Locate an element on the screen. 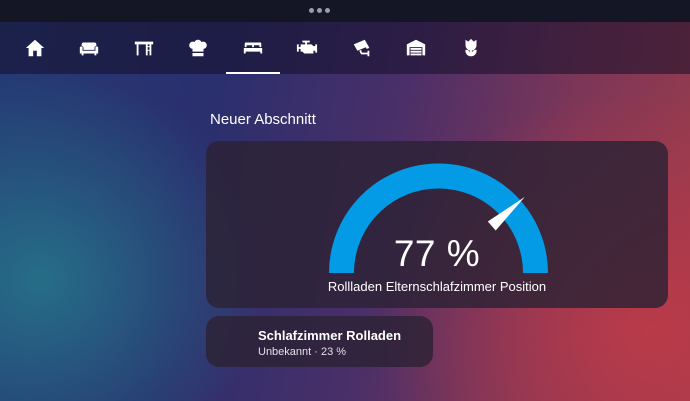 This screenshot has width=690, height=401. tab-engine is located at coordinates (307, 48).